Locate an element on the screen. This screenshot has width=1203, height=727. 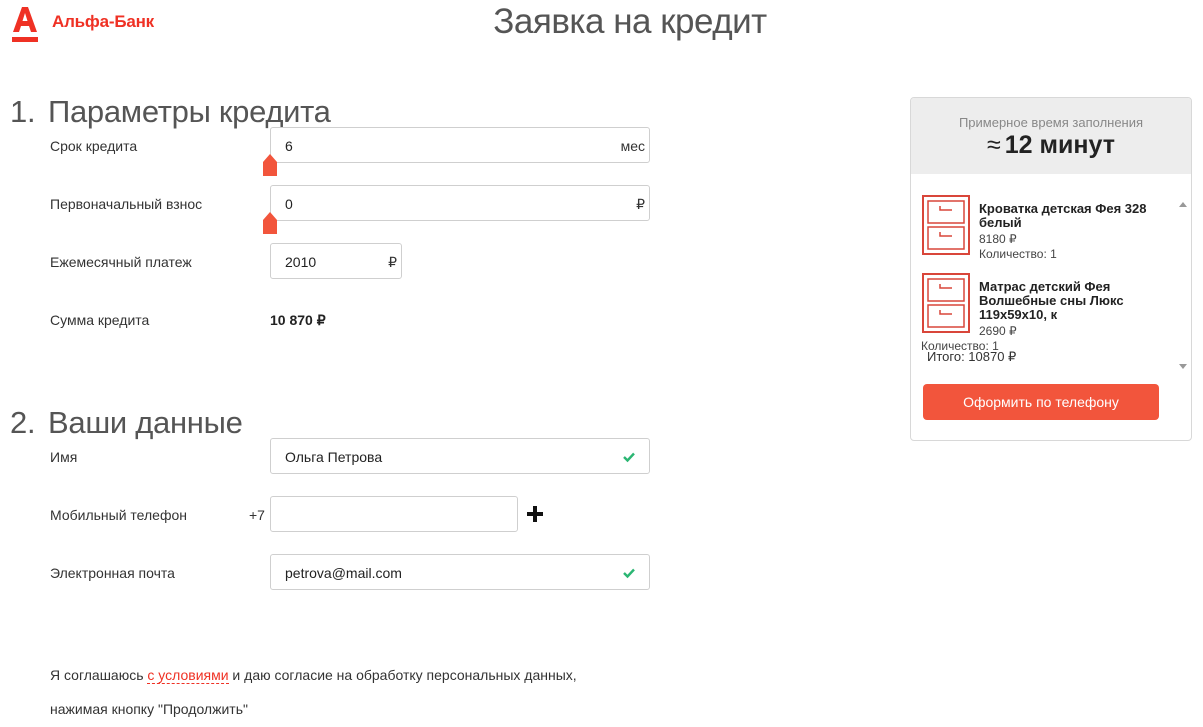
down-payment-unit: ₽ is located at coordinates (640, 204).